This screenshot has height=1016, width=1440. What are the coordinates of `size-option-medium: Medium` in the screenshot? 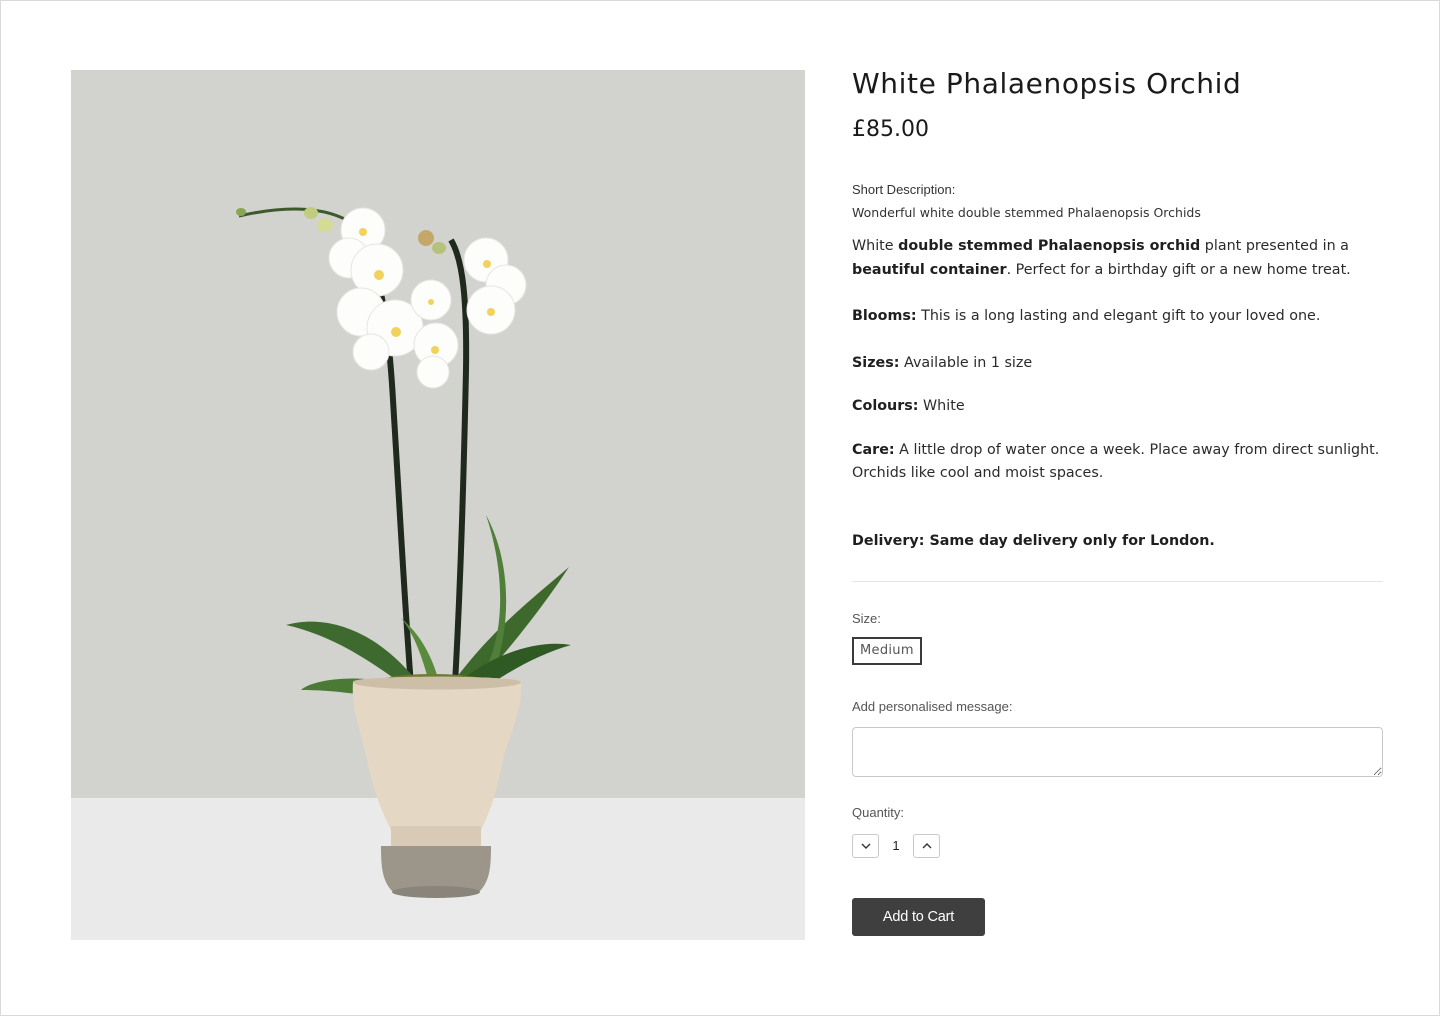 It's located at (887, 650).